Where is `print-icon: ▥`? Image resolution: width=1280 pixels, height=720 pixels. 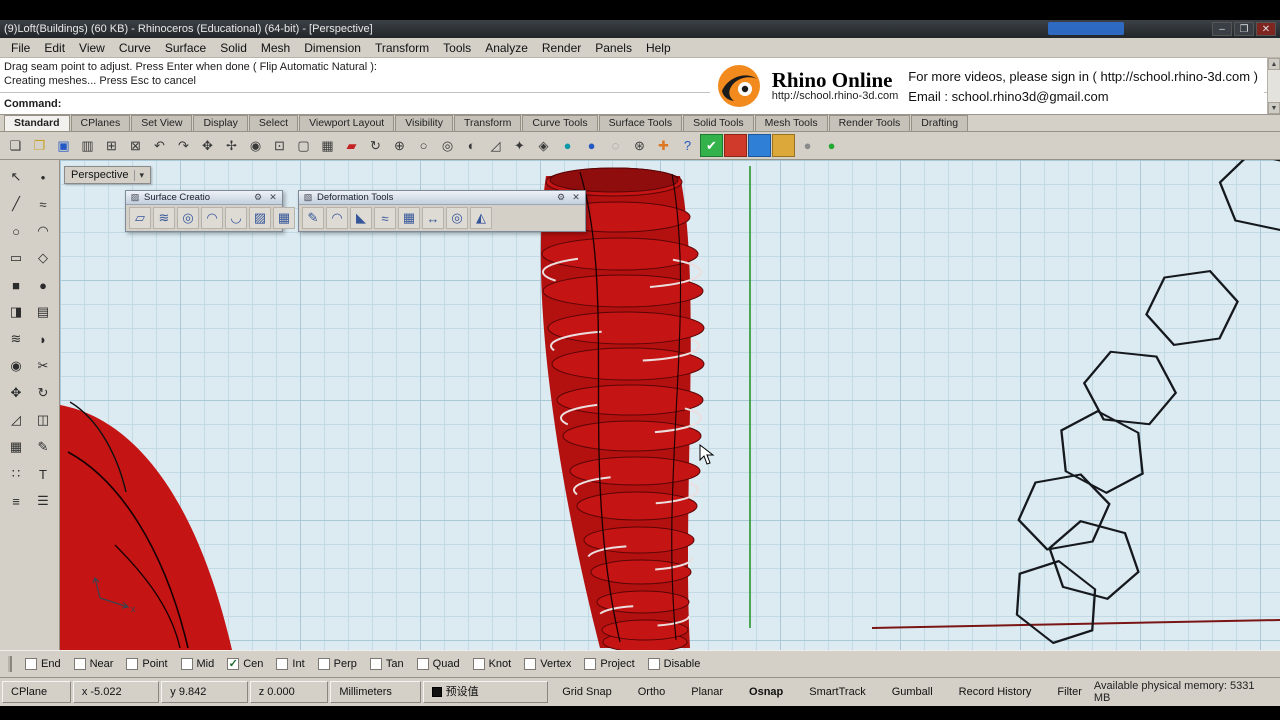
print-icon: ▥ is located at coordinates (87, 145).